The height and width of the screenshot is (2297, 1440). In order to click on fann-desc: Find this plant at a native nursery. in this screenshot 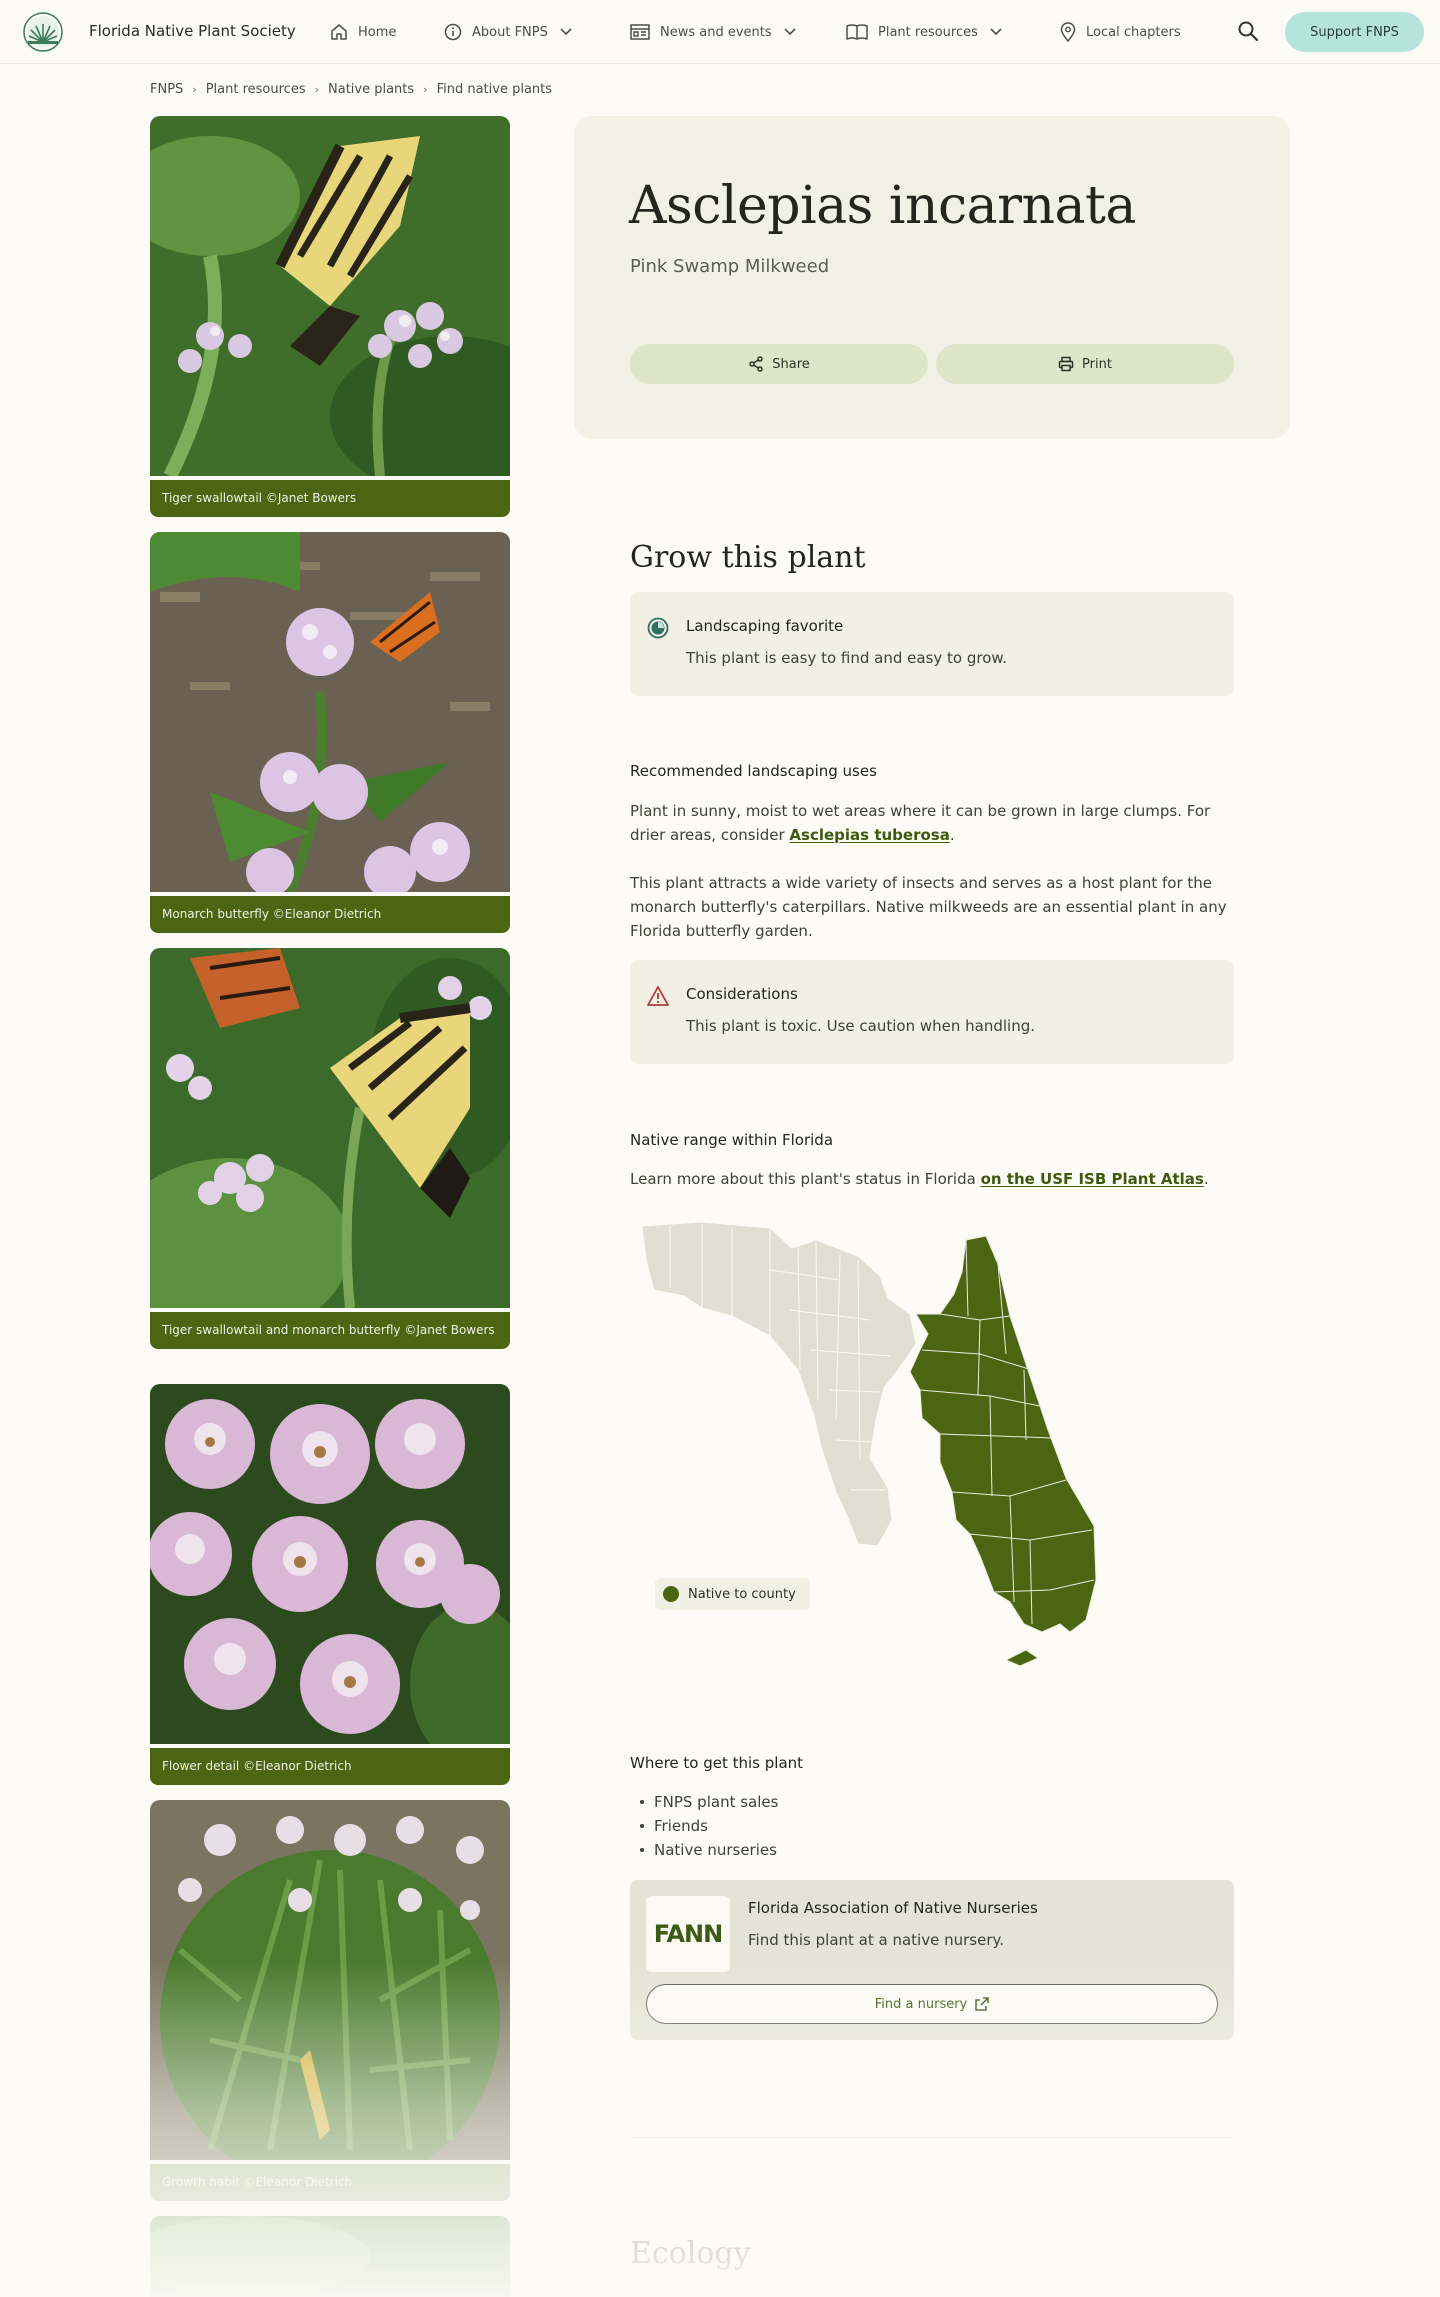, I will do `click(876, 1940)`.